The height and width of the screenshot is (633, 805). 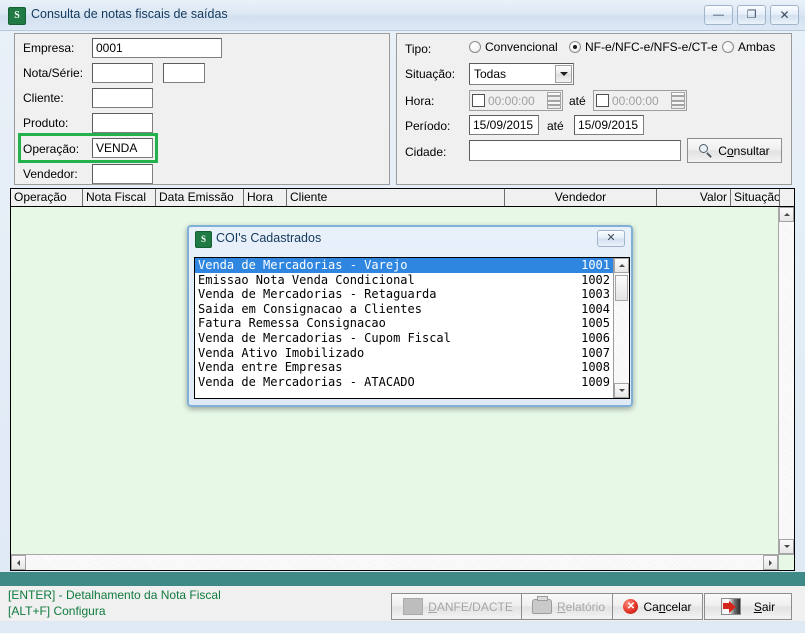 What do you see at coordinates (122, 123) in the screenshot?
I see `produto-input` at bounding box center [122, 123].